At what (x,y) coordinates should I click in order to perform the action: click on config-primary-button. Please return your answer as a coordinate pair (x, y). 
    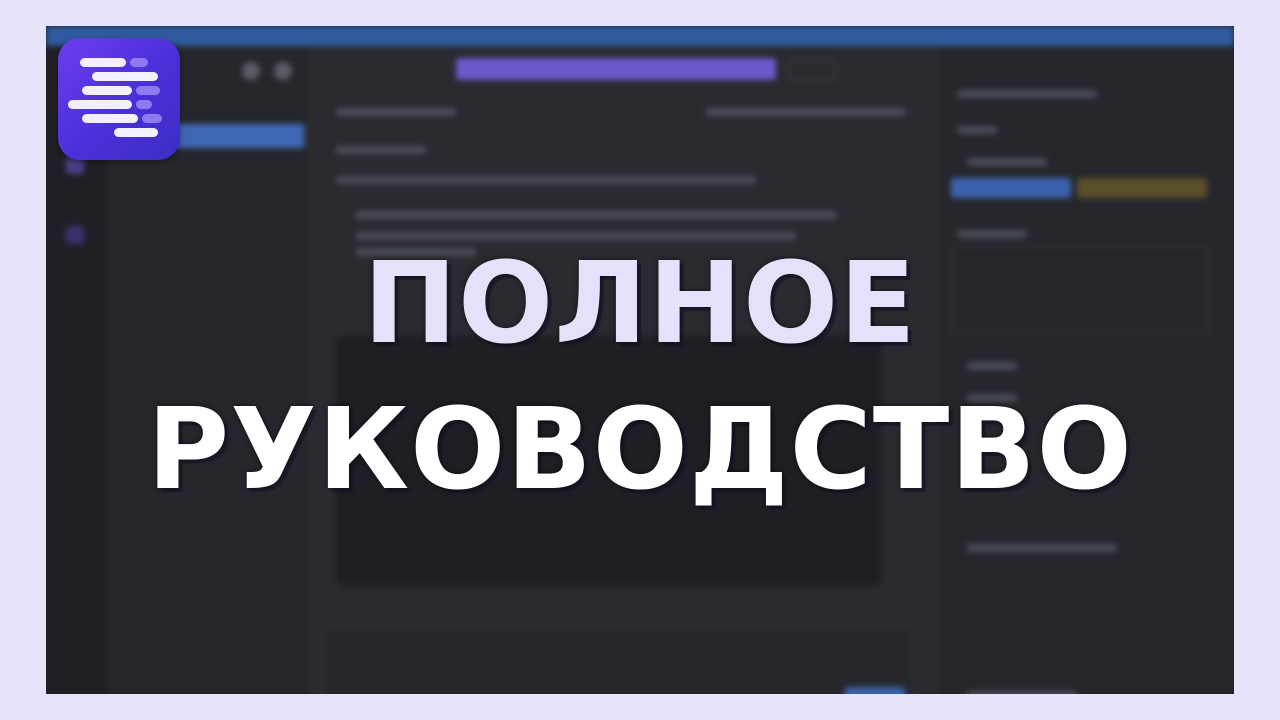
    Looking at the image, I should click on (1011, 188).